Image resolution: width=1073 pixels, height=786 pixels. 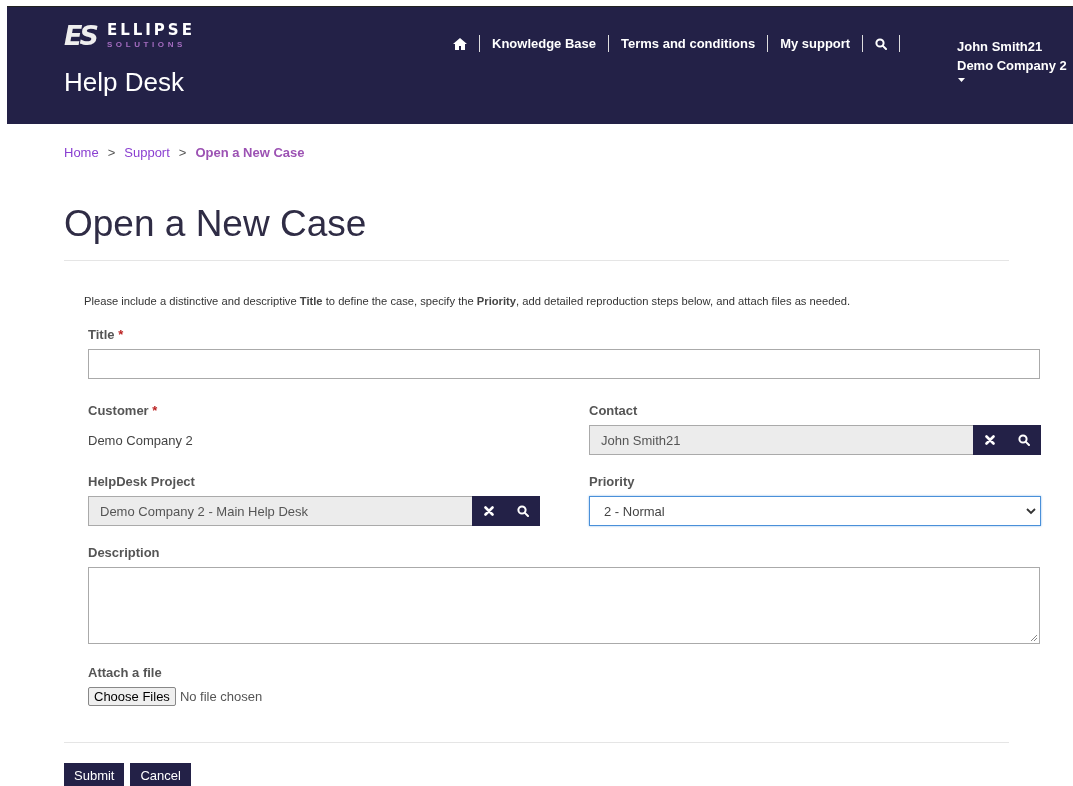 What do you see at coordinates (564, 364) in the screenshot?
I see `title-field` at bounding box center [564, 364].